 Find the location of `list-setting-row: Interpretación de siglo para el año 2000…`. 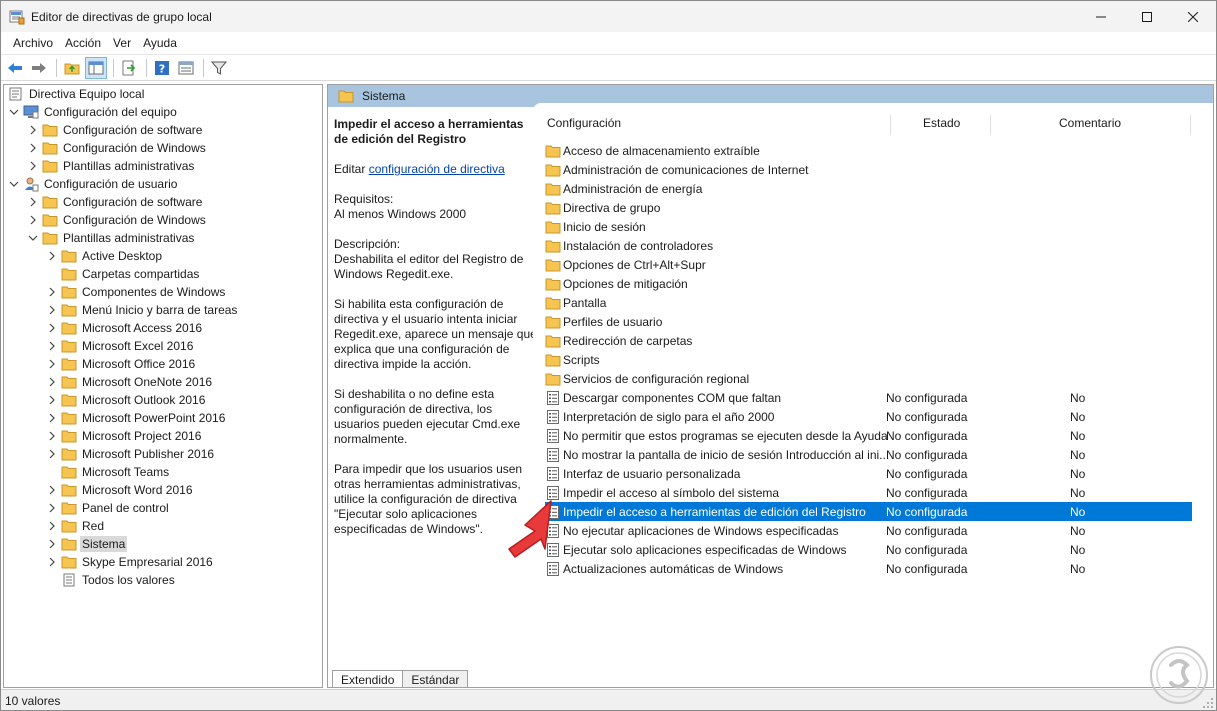

list-setting-row: Interpretación de siglo para el año 2000… is located at coordinates (868, 416).